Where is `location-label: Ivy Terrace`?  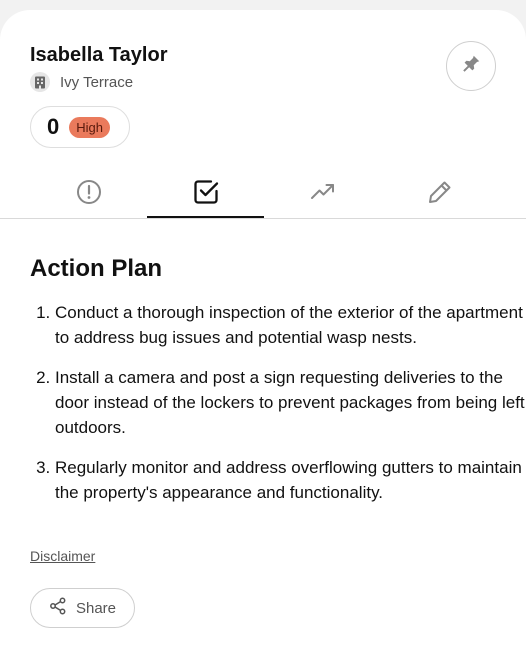
location-label: Ivy Terrace is located at coordinates (97, 82).